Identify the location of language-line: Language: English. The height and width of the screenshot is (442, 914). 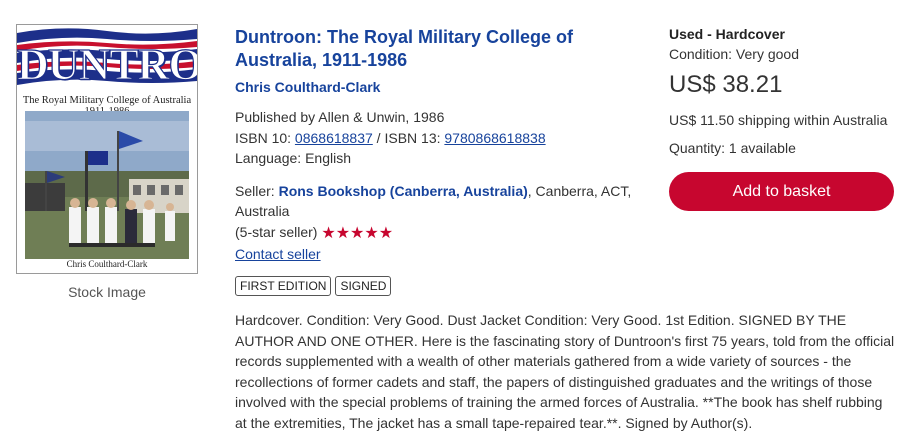
(293, 158).